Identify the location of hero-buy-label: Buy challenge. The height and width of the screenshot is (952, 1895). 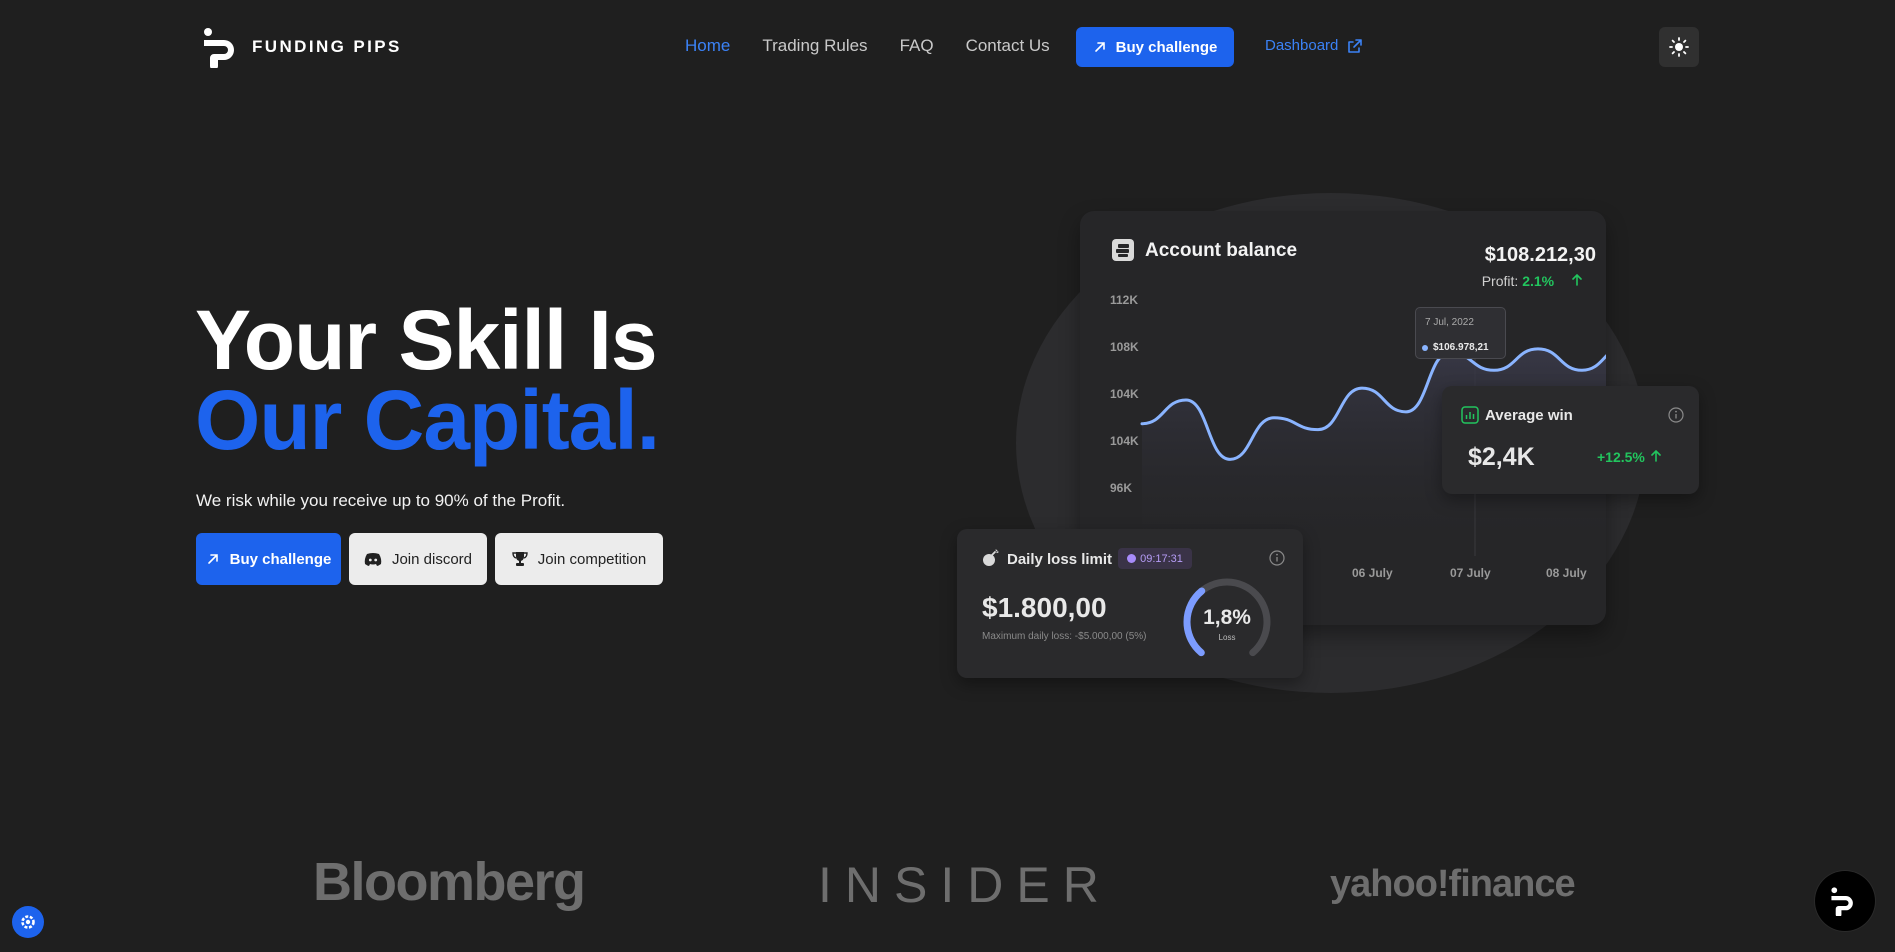
(280, 559).